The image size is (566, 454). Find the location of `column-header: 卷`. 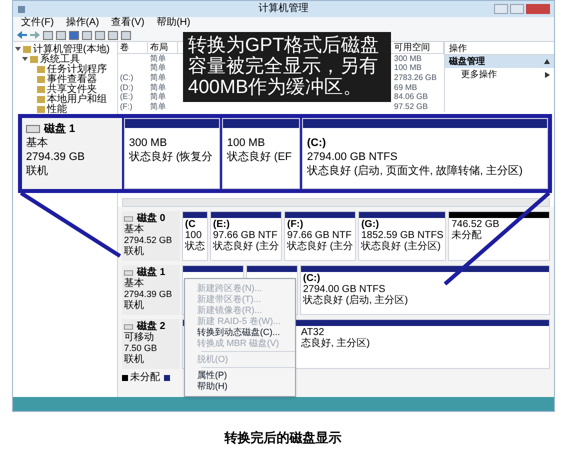

column-header: 卷 is located at coordinates (133, 47).